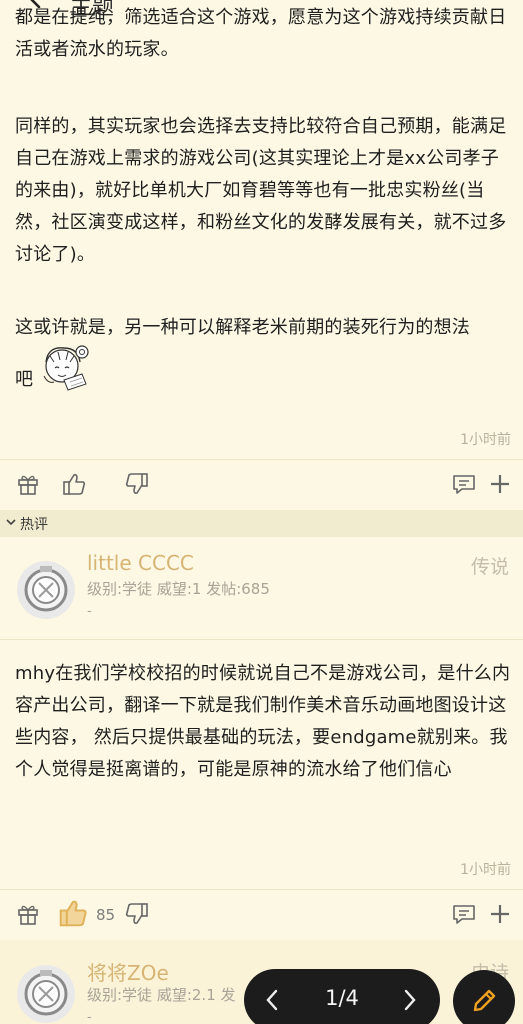  I want to click on chevron-down-icon, so click(11, 522).